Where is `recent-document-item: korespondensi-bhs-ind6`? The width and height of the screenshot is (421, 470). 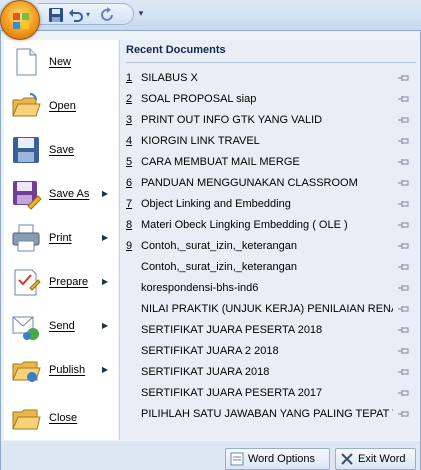 recent-document-item: korespondensi-bhs-ind6 is located at coordinates (268, 288).